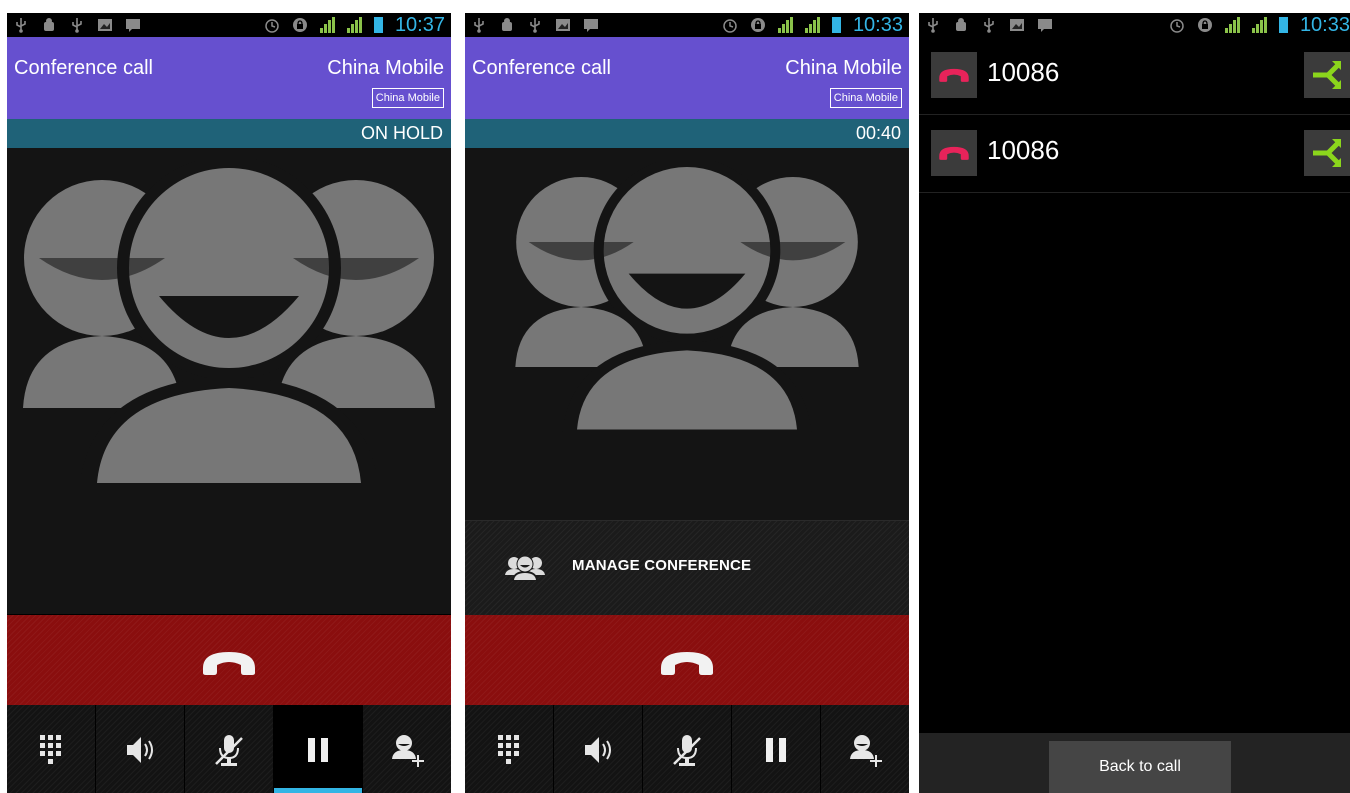 The width and height of the screenshot is (1350, 793). I want to click on manage-conference-label: MANAGE CONFERENCE, so click(662, 565).